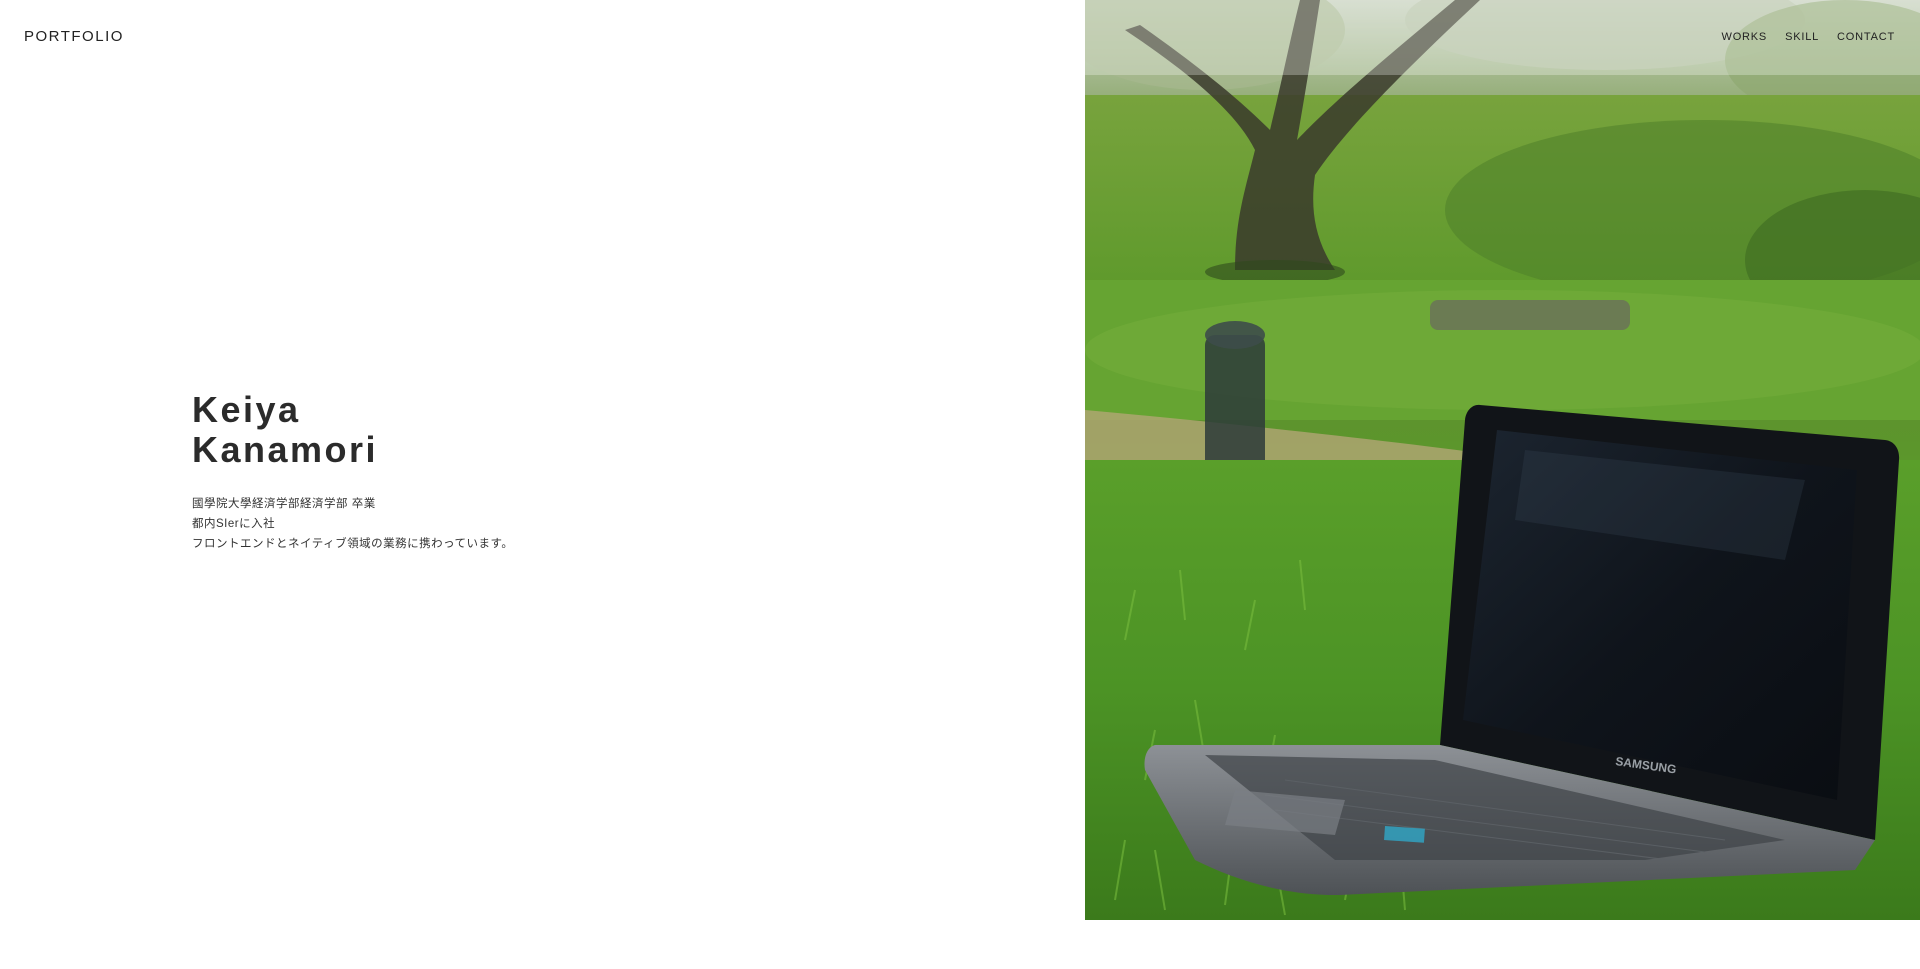  What do you see at coordinates (353, 544) in the screenshot?
I see `bio-line: フロントエンドとネイティブ領域の業務に携わっています。` at bounding box center [353, 544].